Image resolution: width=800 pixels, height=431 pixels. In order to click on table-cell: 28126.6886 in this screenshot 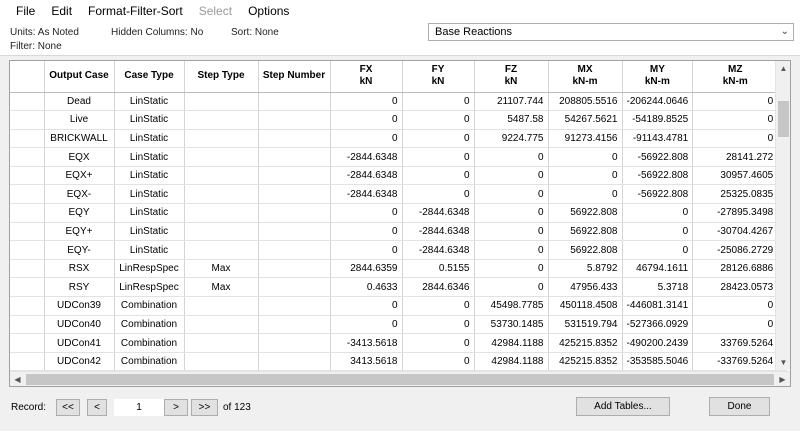, I will do `click(735, 269)`.